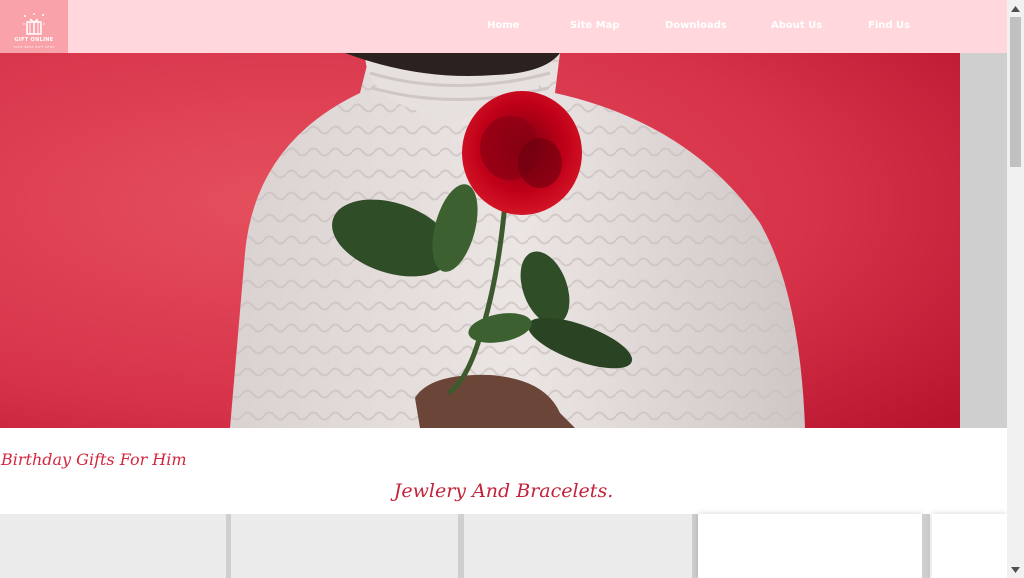 Image resolution: width=1024 pixels, height=578 pixels. I want to click on scroll-up-arrow-icon, so click(1015, 8).